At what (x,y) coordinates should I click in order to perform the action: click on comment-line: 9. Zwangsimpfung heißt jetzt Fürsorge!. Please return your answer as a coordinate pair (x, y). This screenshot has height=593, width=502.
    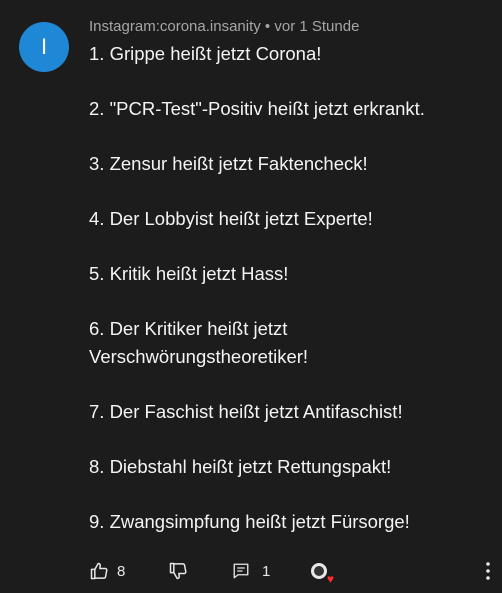
    Looking at the image, I should click on (249, 521).